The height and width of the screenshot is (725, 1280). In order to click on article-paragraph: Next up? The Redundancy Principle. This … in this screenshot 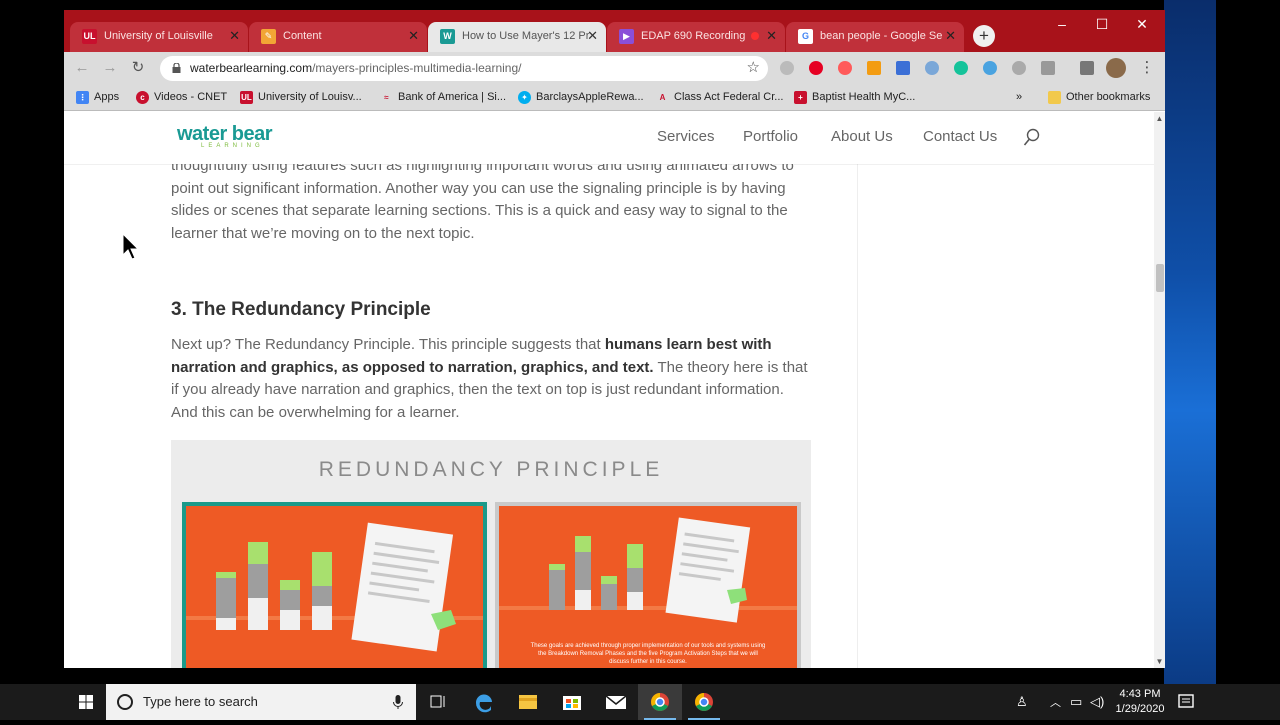, I will do `click(491, 379)`.